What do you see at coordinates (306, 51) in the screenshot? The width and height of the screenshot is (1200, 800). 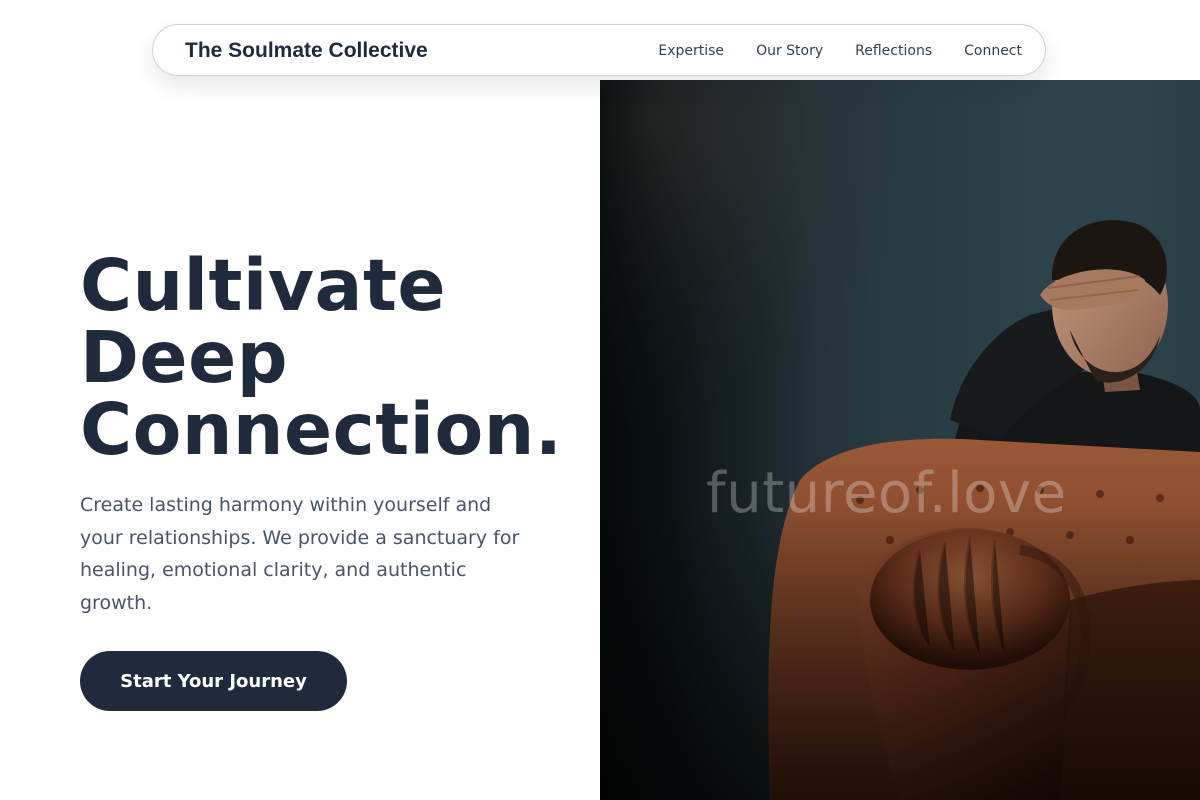 I see `brand-logo-text: The Soulmate Collective` at bounding box center [306, 51].